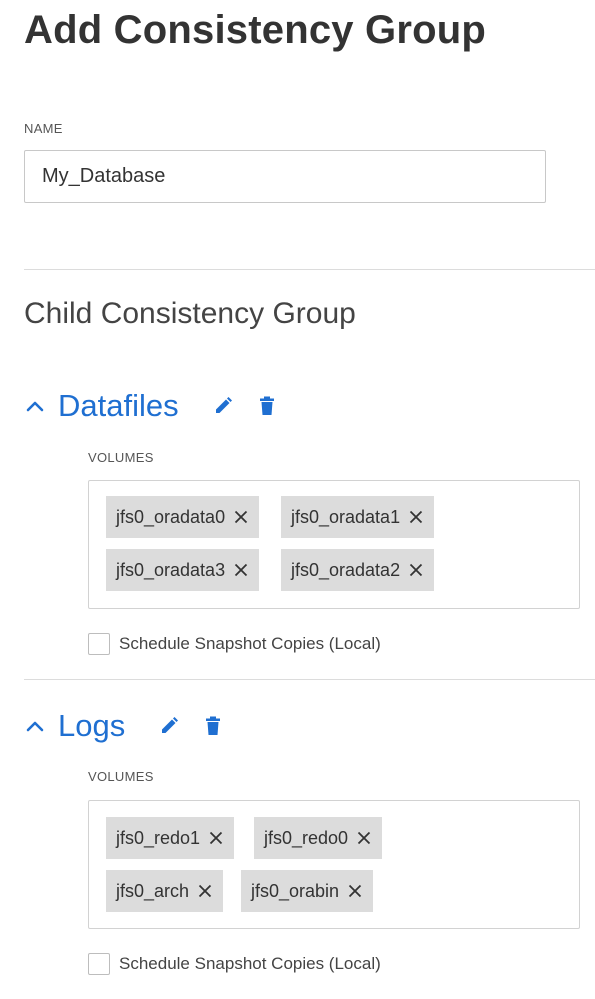 This screenshot has height=999, width=595. Describe the element at coordinates (295, 890) in the screenshot. I see `volume-chip-label: jfs0_orabin` at that location.